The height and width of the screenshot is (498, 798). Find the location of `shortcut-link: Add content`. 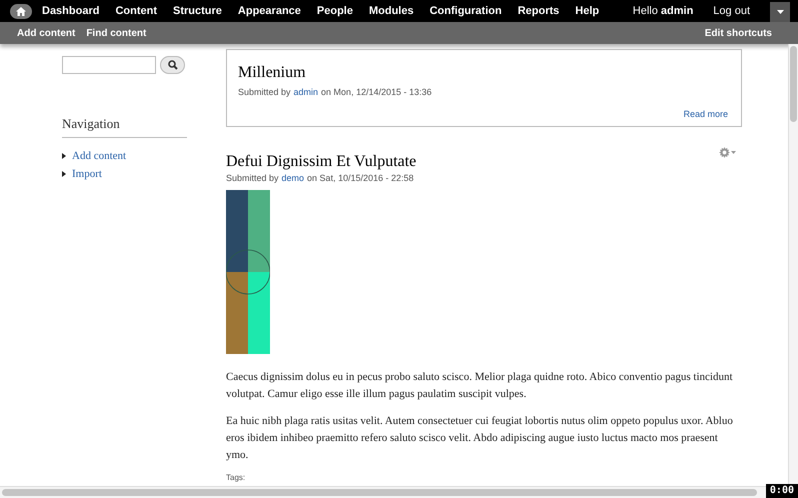

shortcut-link: Add content is located at coordinates (46, 33).